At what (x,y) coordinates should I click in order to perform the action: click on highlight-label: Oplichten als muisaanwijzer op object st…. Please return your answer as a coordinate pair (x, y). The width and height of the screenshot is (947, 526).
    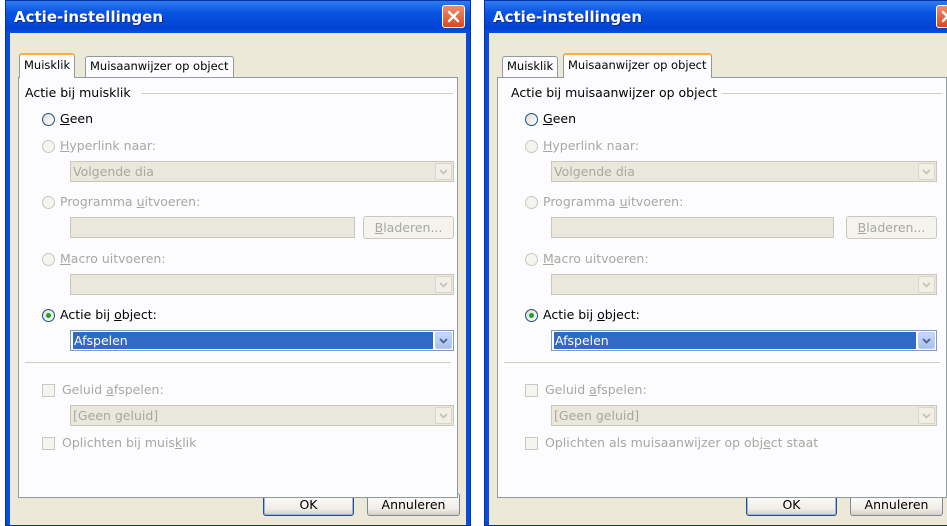
    Looking at the image, I should click on (681, 442).